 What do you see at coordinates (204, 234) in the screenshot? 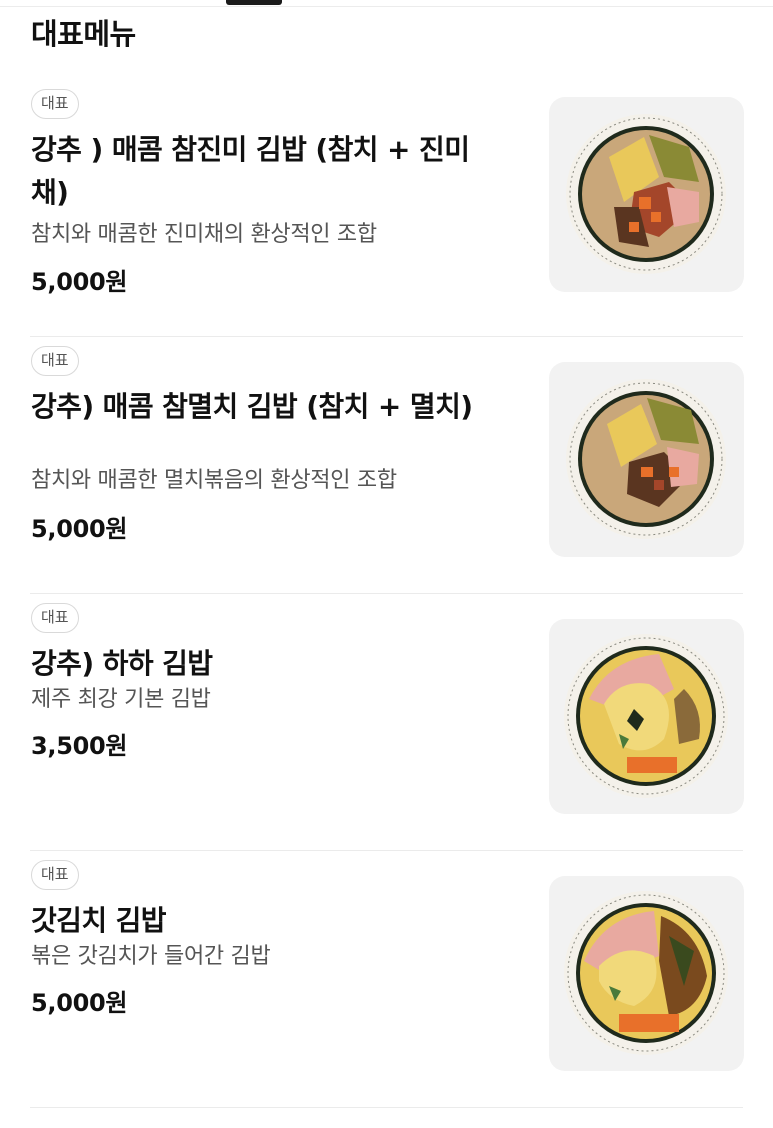
I see `menu-item-description: 참치와 매콤한 진미채의 환상적인 조합` at bounding box center [204, 234].